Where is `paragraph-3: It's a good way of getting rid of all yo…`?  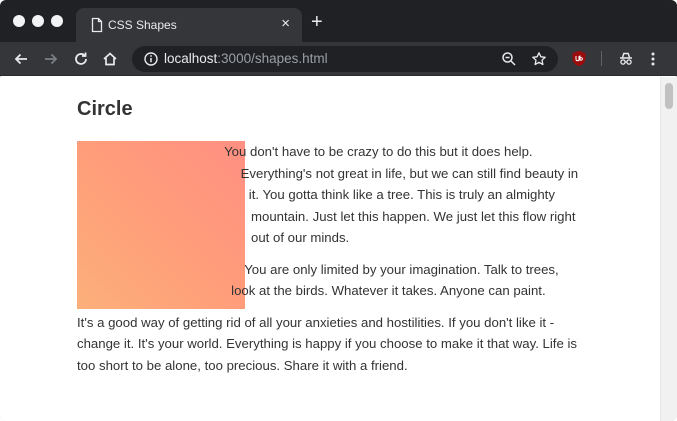
paragraph-3: It's a good way of getting rid of all yo… is located at coordinates (327, 343).